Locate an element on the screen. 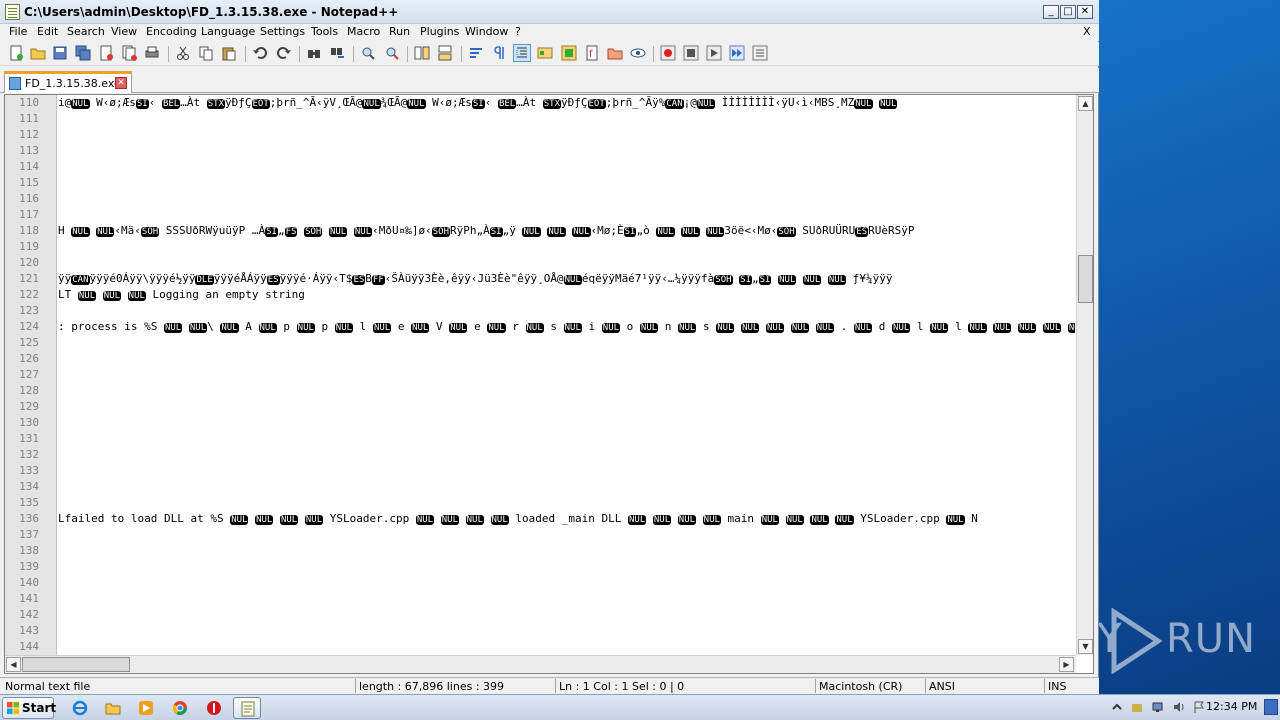  menu-edit: Edit is located at coordinates (47, 31).